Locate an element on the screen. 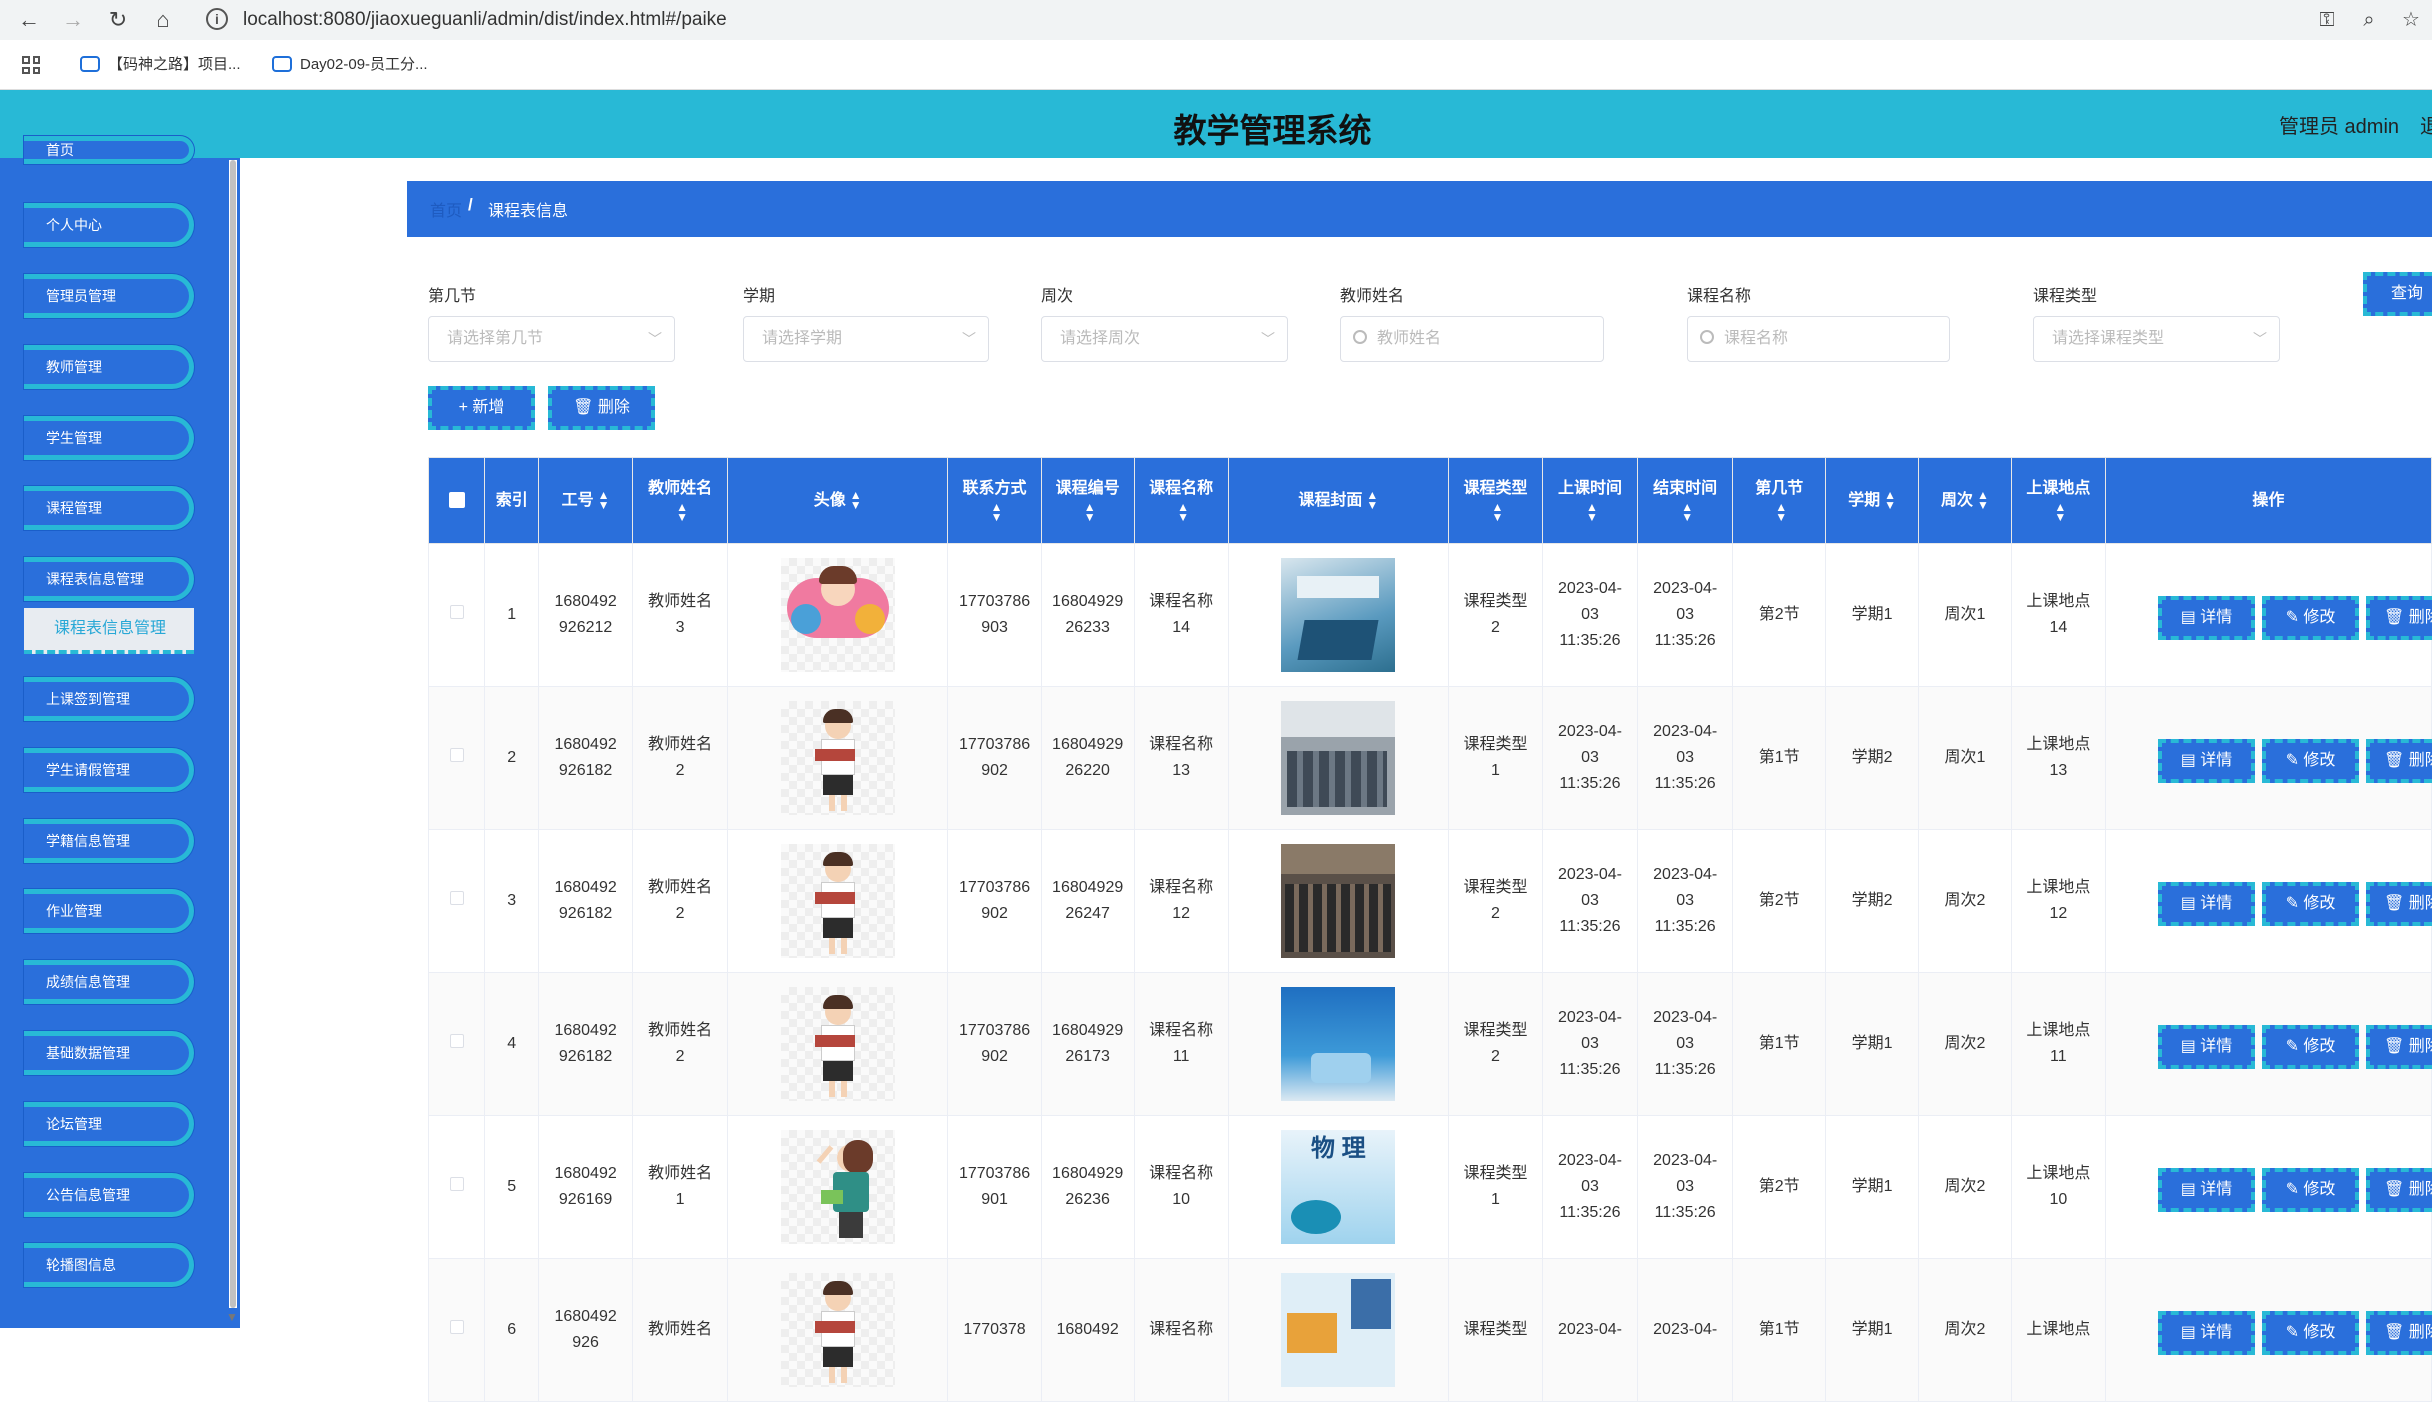 The width and height of the screenshot is (2432, 1402). col-end: 结束时间 ▲ ▼ is located at coordinates (1685, 500).